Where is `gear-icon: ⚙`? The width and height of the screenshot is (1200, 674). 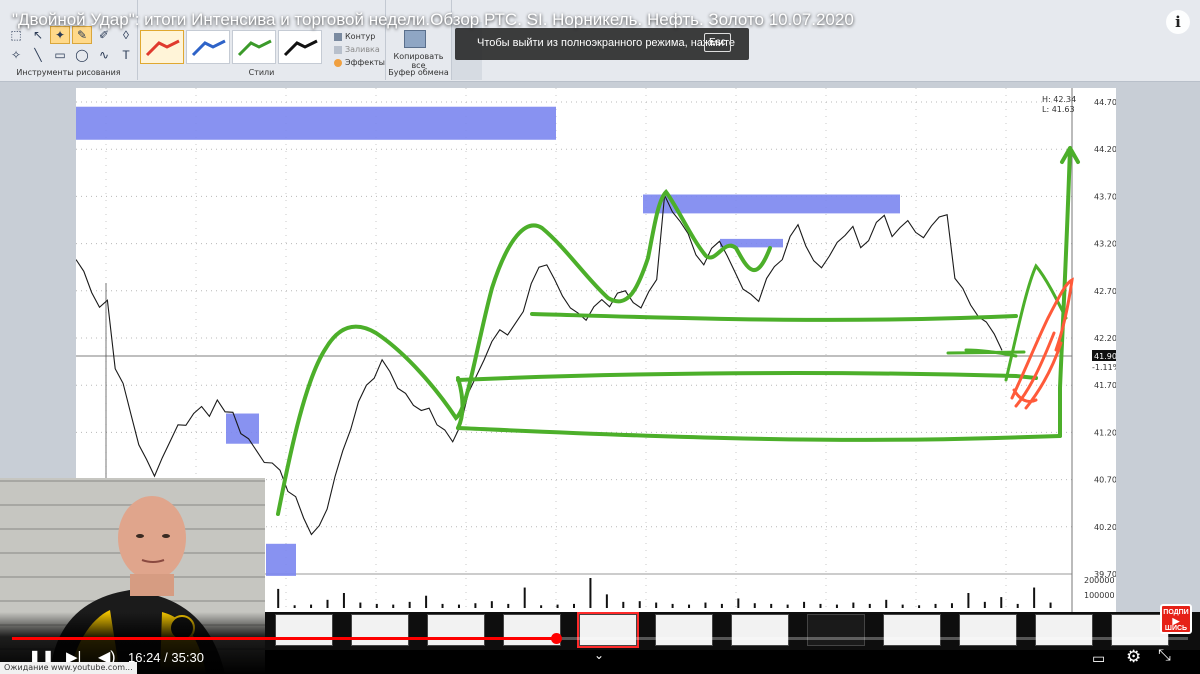
gear-icon: ⚙ is located at coordinates (1133, 657).